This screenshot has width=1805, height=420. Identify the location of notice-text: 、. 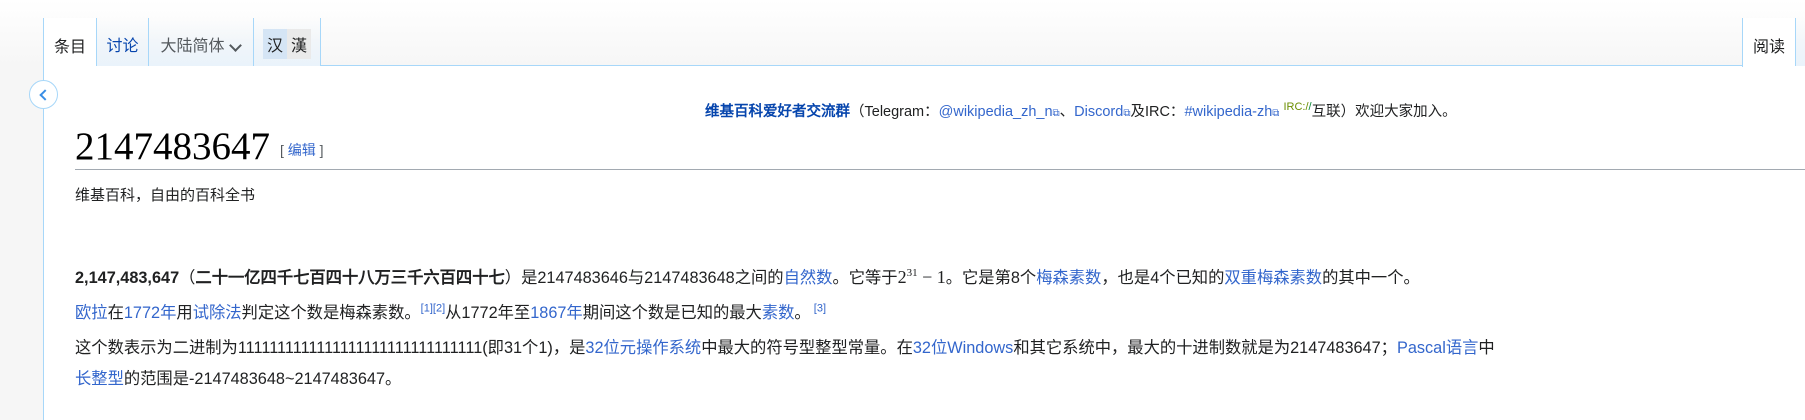
(1067, 112).